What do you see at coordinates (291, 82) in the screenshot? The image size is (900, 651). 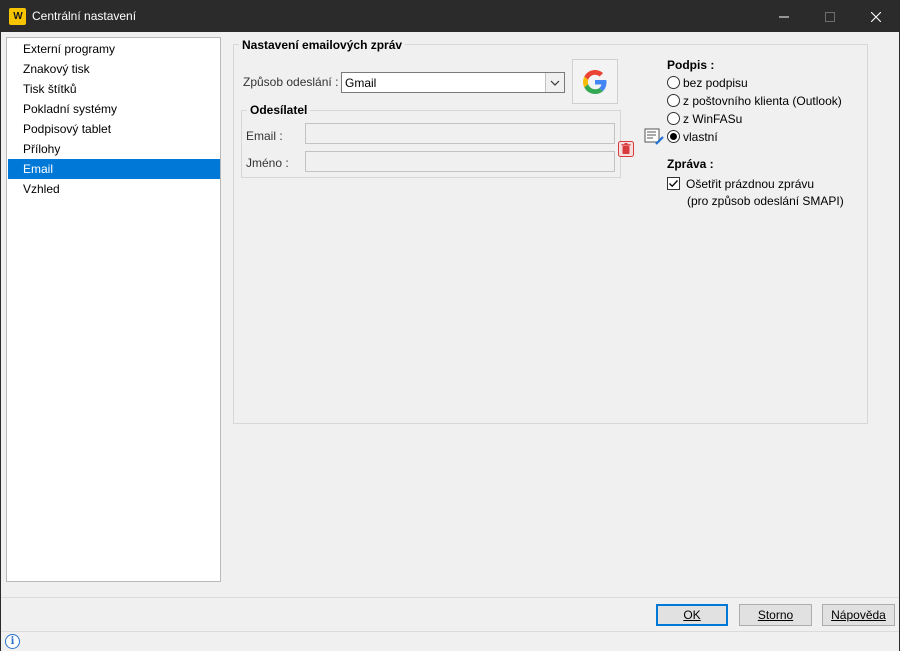 I see `send-method-label: Způsob odeslání :` at bounding box center [291, 82].